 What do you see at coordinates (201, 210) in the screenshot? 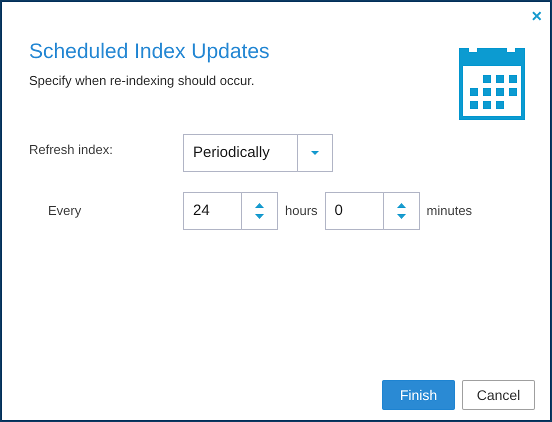
I see `spinner-value: 24` at bounding box center [201, 210].